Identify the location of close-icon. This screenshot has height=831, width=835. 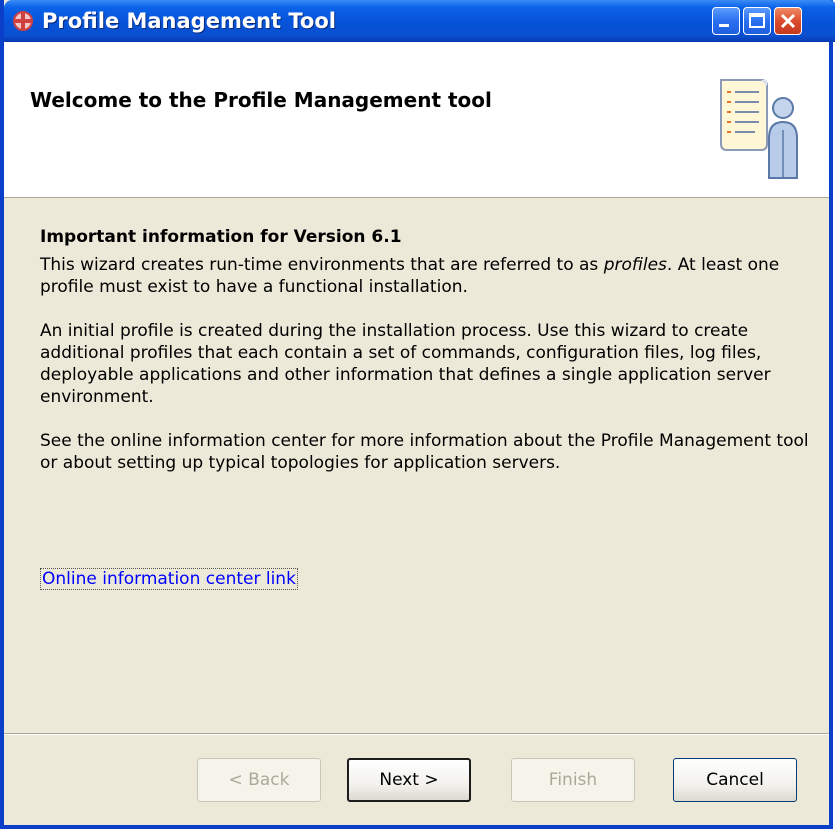
(788, 21).